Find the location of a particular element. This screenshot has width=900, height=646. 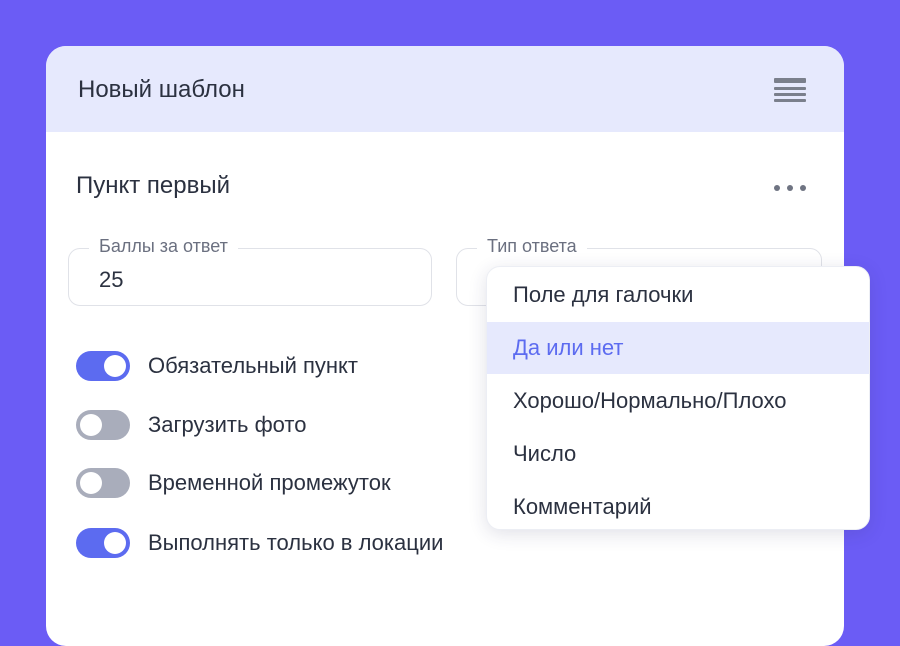

upload-photo-toggle is located at coordinates (103, 425).